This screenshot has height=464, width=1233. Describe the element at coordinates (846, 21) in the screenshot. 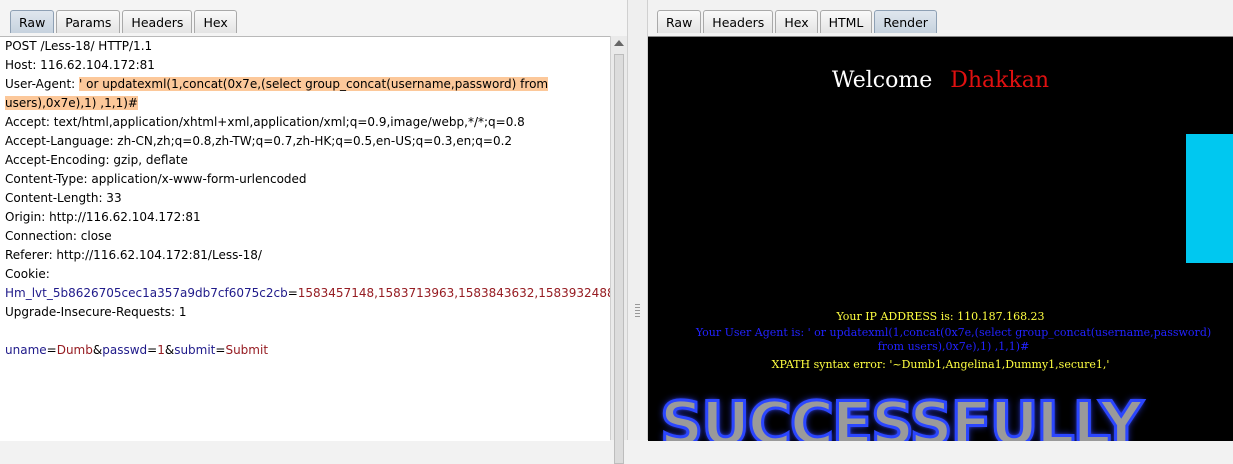

I see `tab-html: HTML` at that location.